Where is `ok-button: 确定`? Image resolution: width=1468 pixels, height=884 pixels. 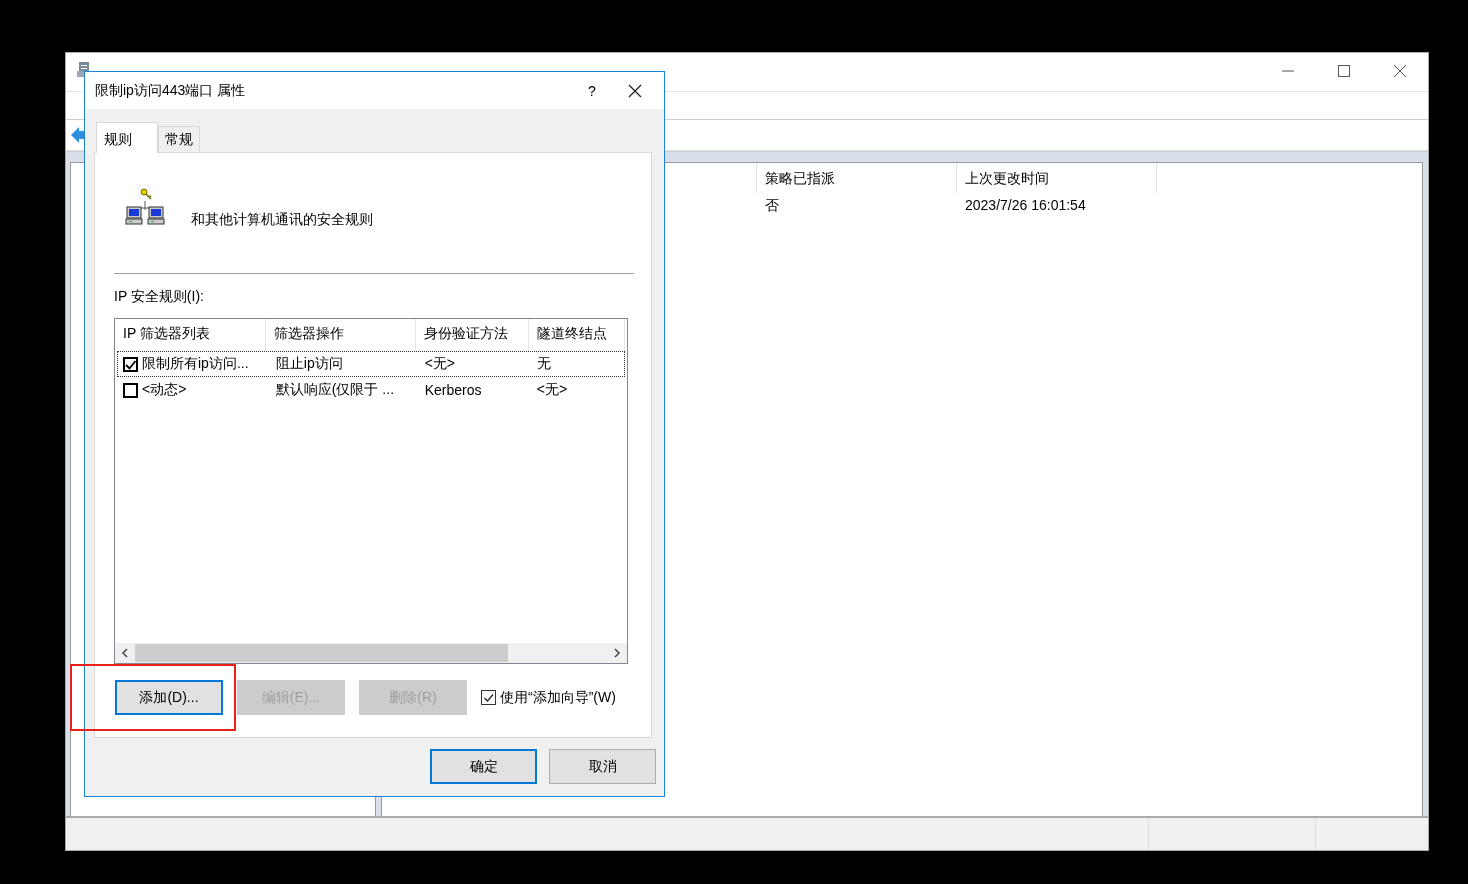
ok-button: 确定 is located at coordinates (483, 766).